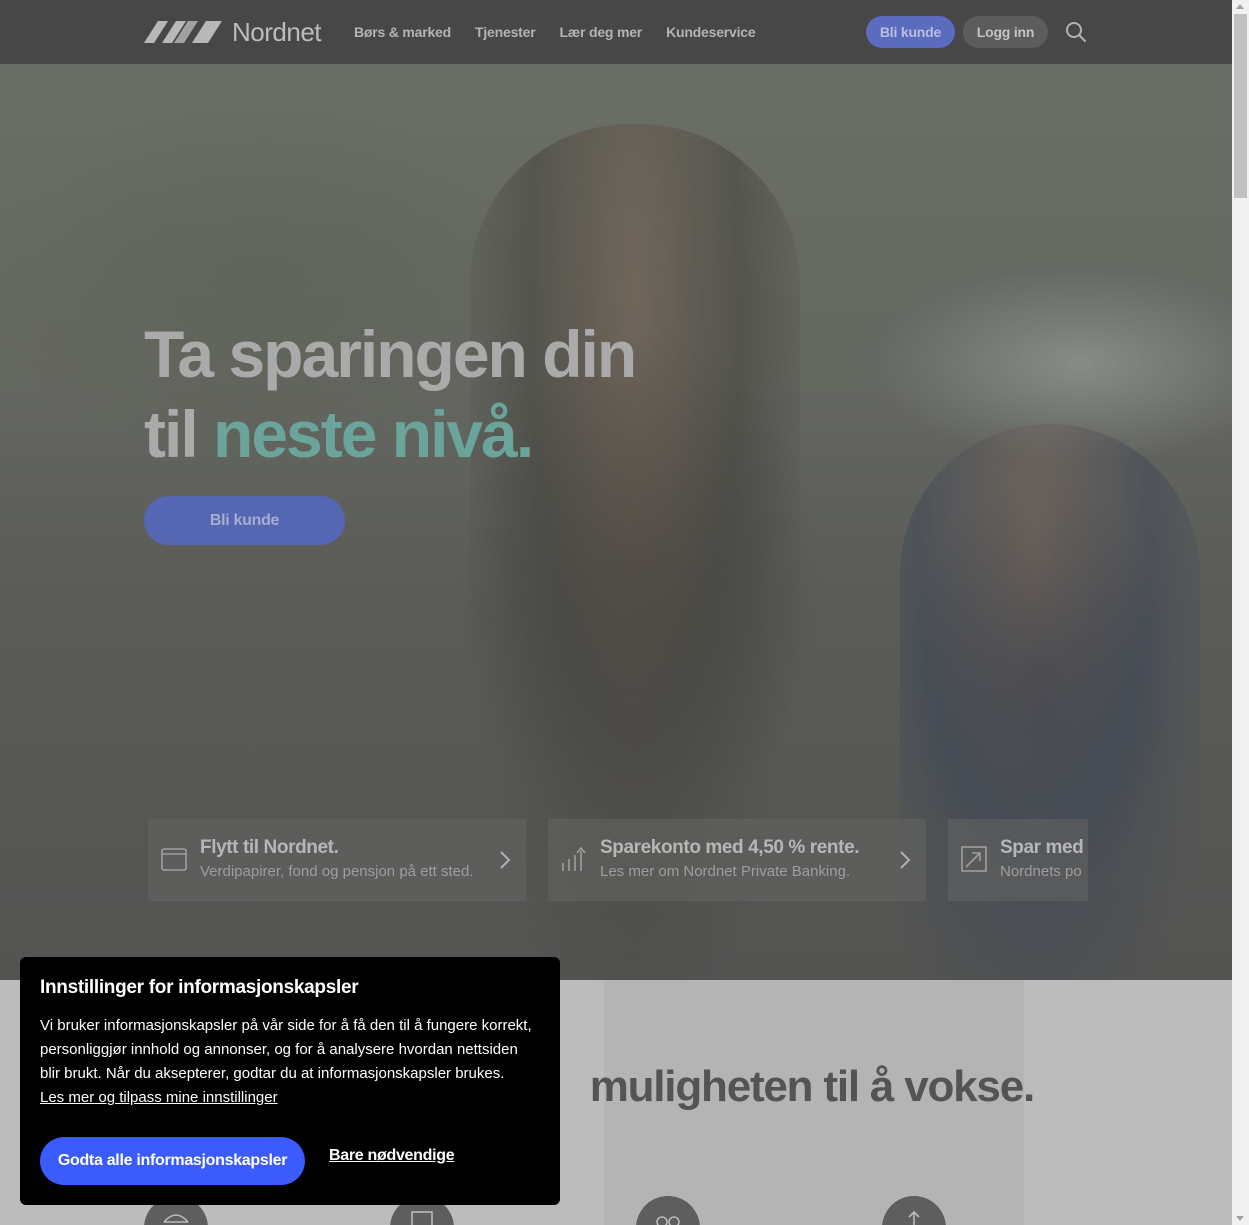  Describe the element at coordinates (1240, 106) in the screenshot. I see `scroll-thumb` at that location.